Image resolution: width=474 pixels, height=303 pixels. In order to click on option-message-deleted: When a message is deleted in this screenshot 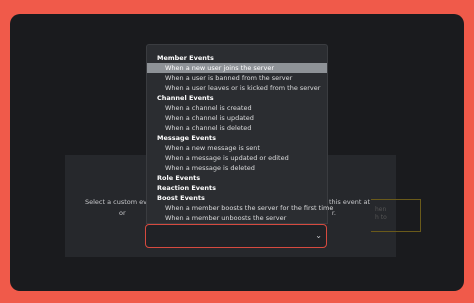, I will do `click(237, 168)`.